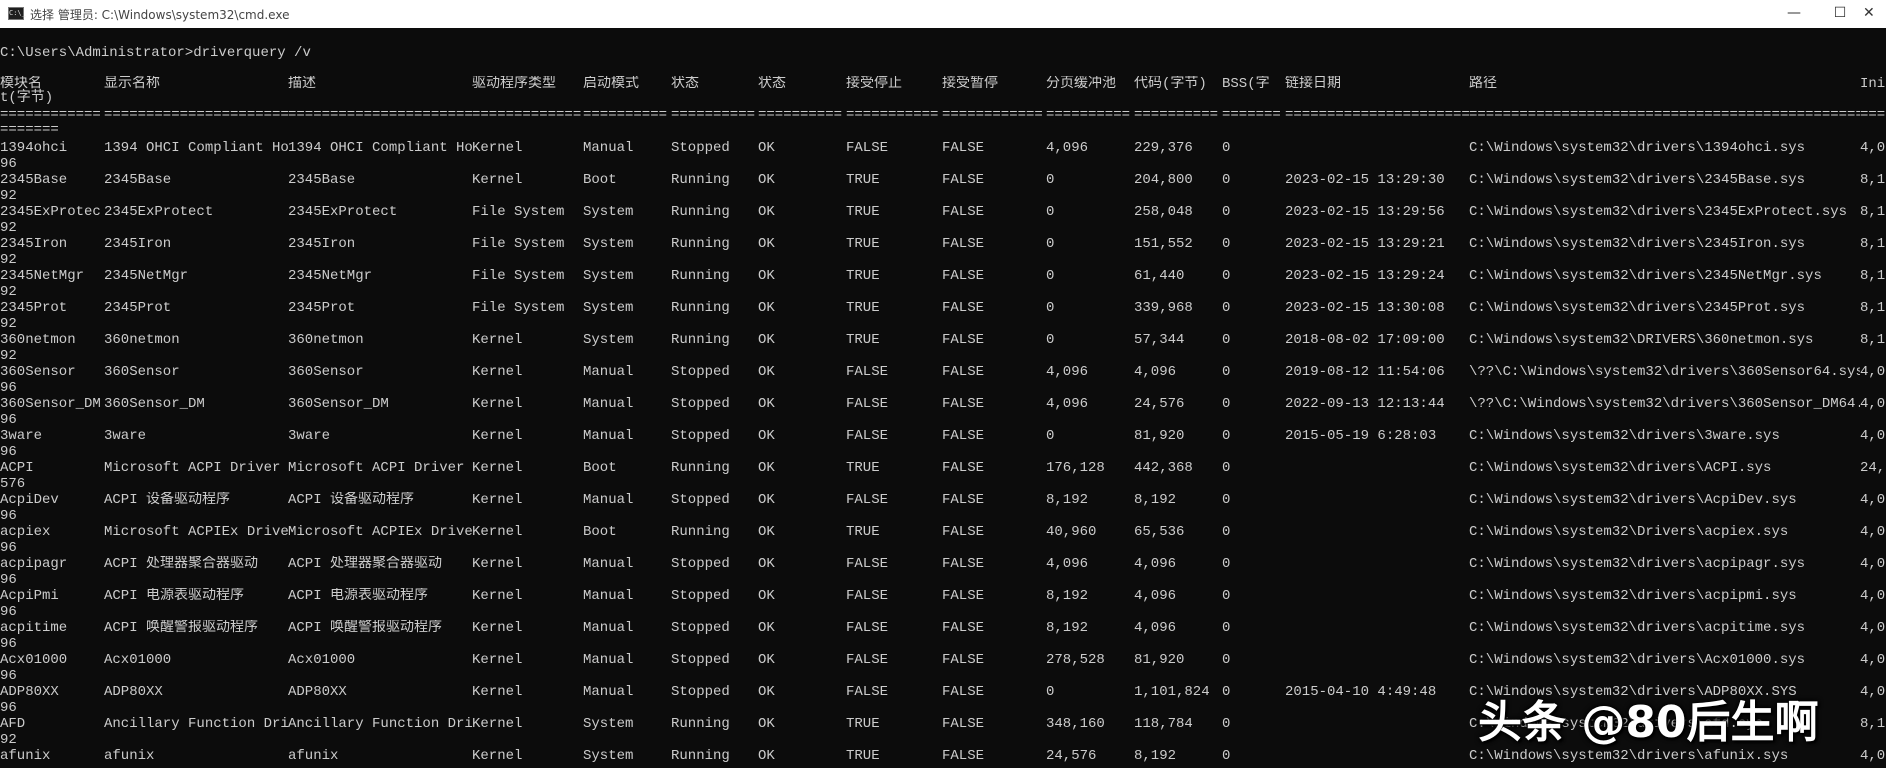  I want to click on header-init: Ini, so click(1873, 84).